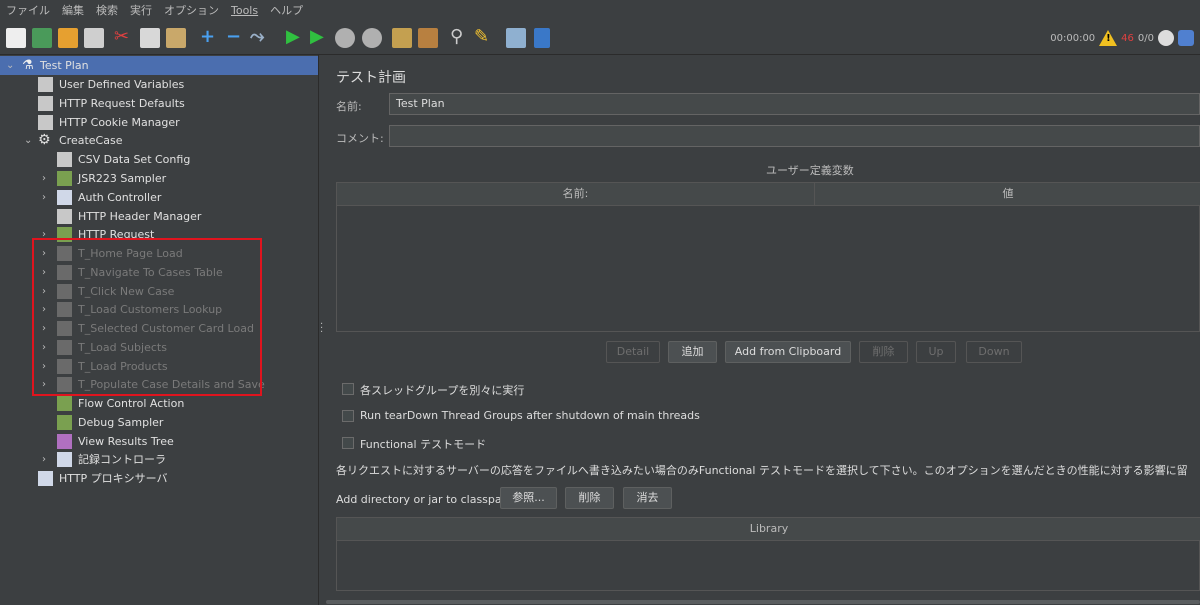 Image resolution: width=1200 pixels, height=605 pixels. Describe the element at coordinates (207, 37) in the screenshot. I see `expand-icon: +` at that location.